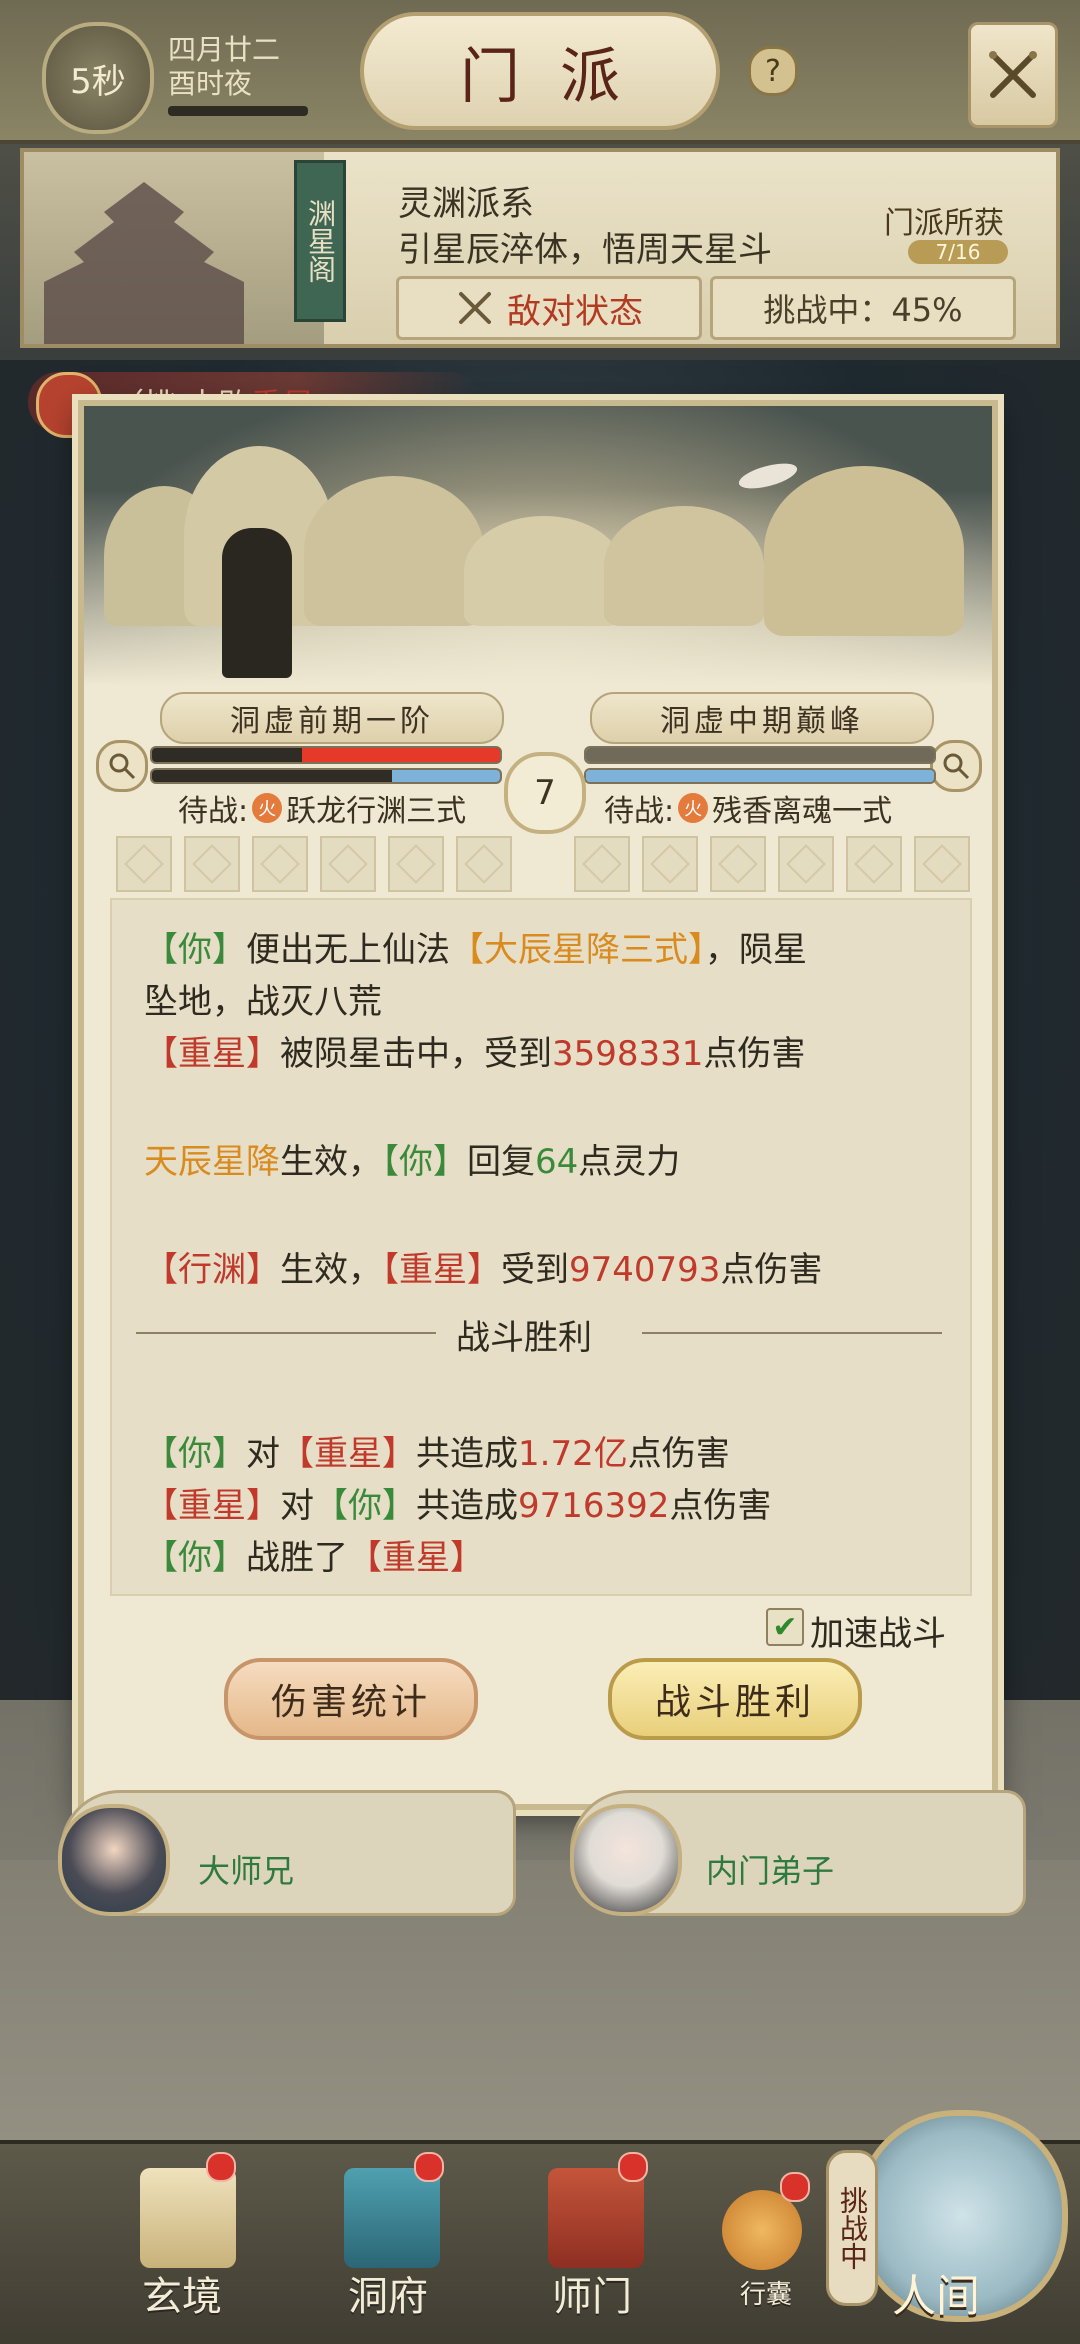 This screenshot has width=1080, height=2344. What do you see at coordinates (773, 71) in the screenshot?
I see `help-button: ?` at bounding box center [773, 71].